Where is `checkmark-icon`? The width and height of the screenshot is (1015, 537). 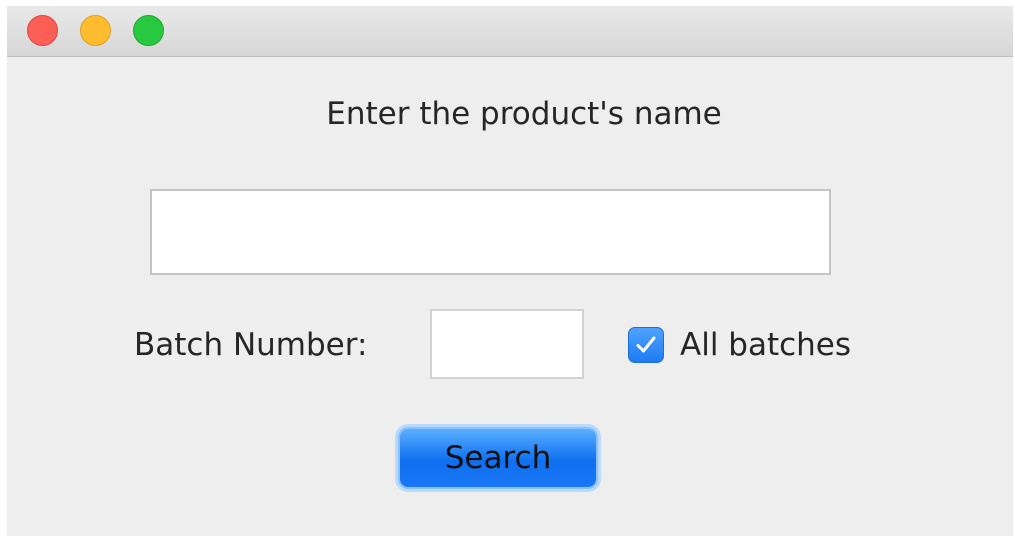
checkmark-icon is located at coordinates (646, 344).